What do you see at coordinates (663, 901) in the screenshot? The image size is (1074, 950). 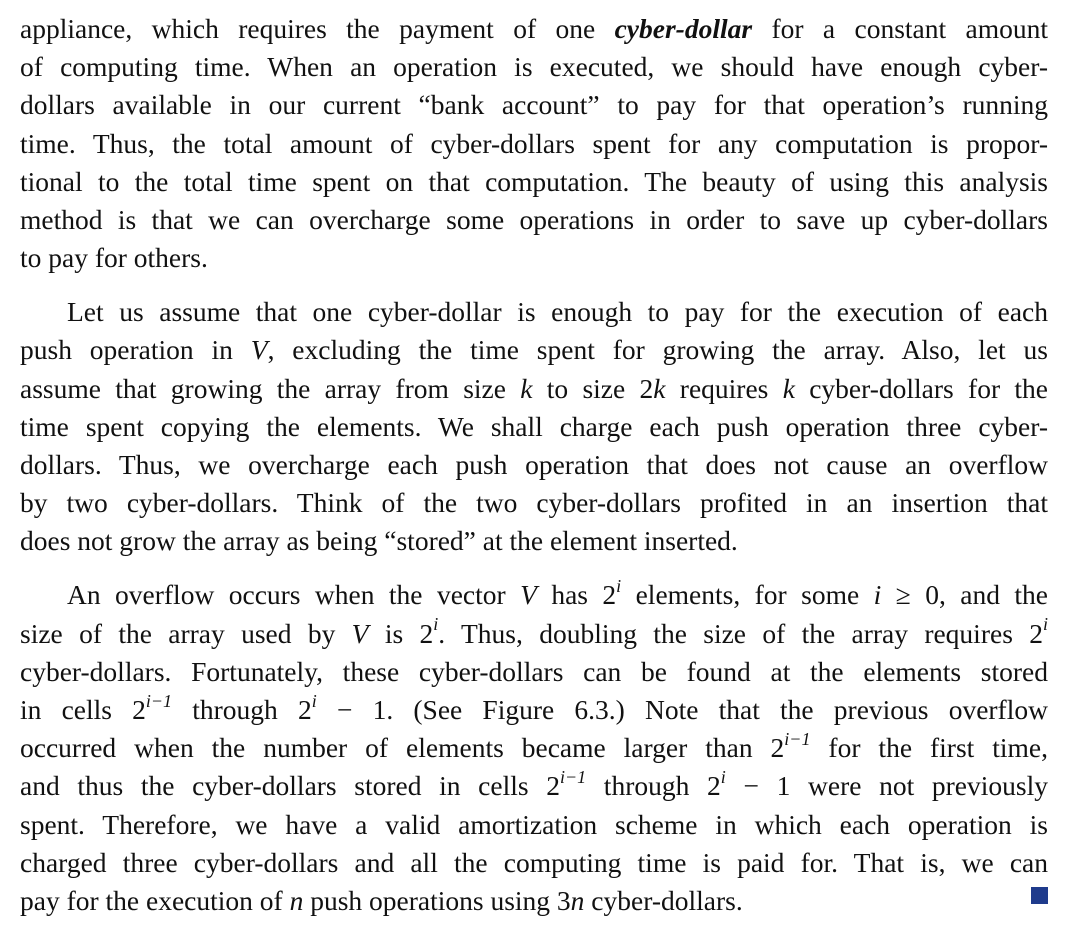 I see `text-run: cyber-dollars.` at bounding box center [663, 901].